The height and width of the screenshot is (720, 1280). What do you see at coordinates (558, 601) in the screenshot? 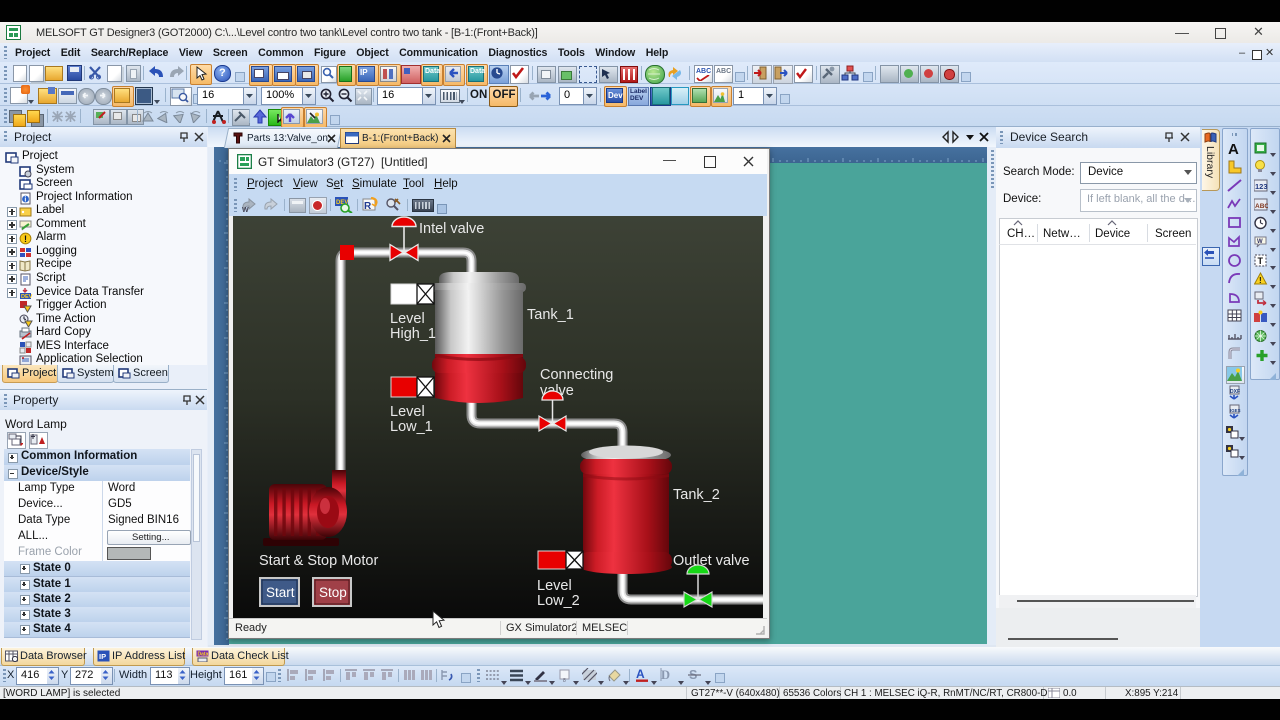
I see `svg-text: Low_2` at bounding box center [558, 601].